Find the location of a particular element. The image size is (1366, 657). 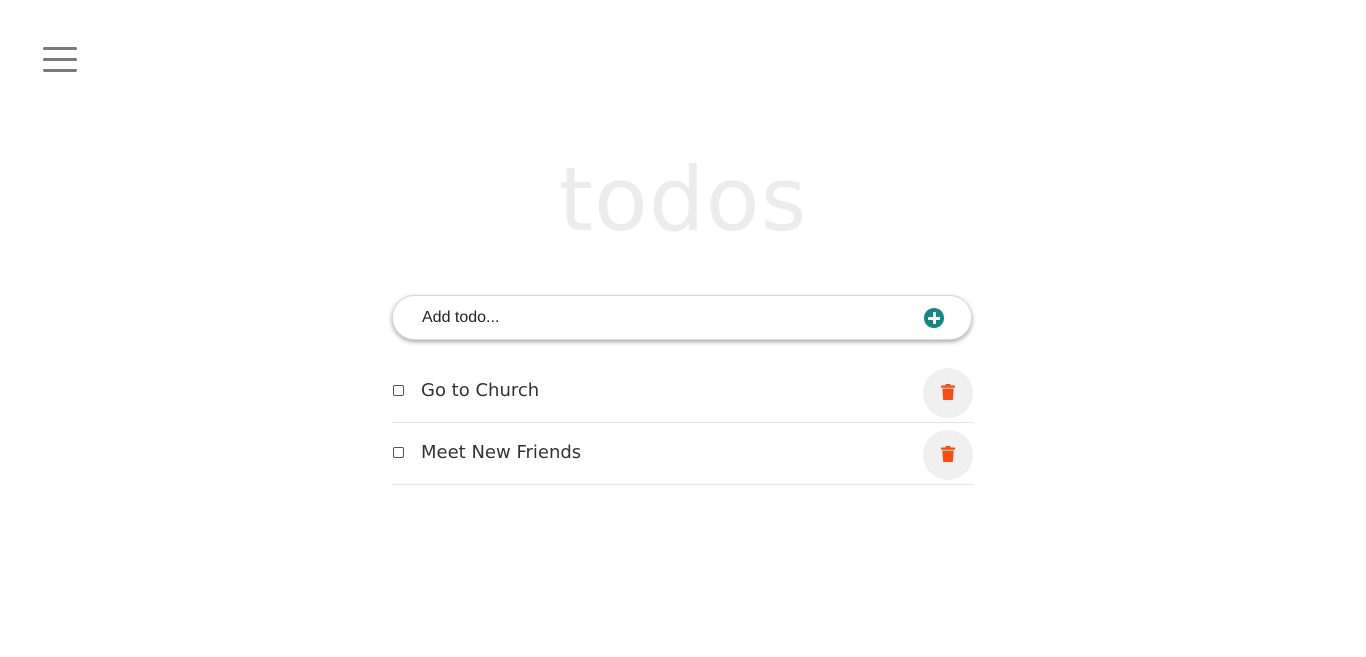

todo-list: Go to Church Meet New Friends is located at coordinates (683, 423).